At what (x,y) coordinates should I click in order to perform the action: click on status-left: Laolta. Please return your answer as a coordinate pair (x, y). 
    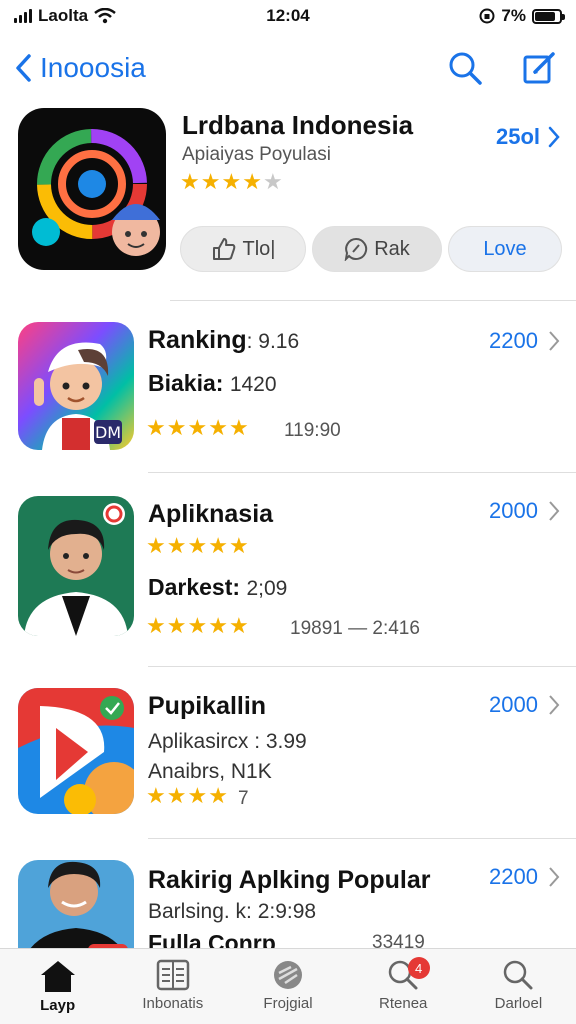
    Looking at the image, I should click on (114, 16).